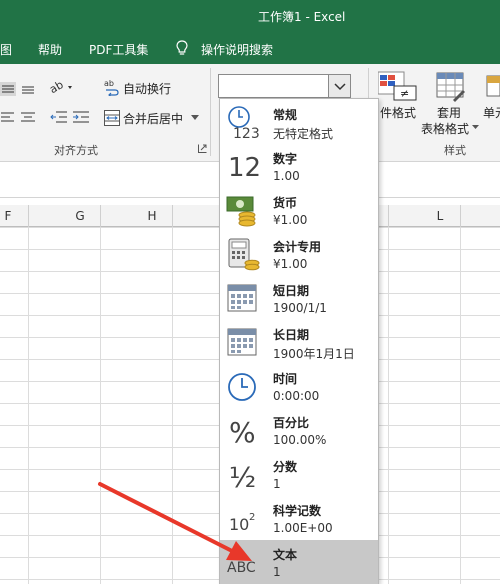 This screenshot has width=500, height=584. I want to click on svg-text: 10, so click(239, 524).